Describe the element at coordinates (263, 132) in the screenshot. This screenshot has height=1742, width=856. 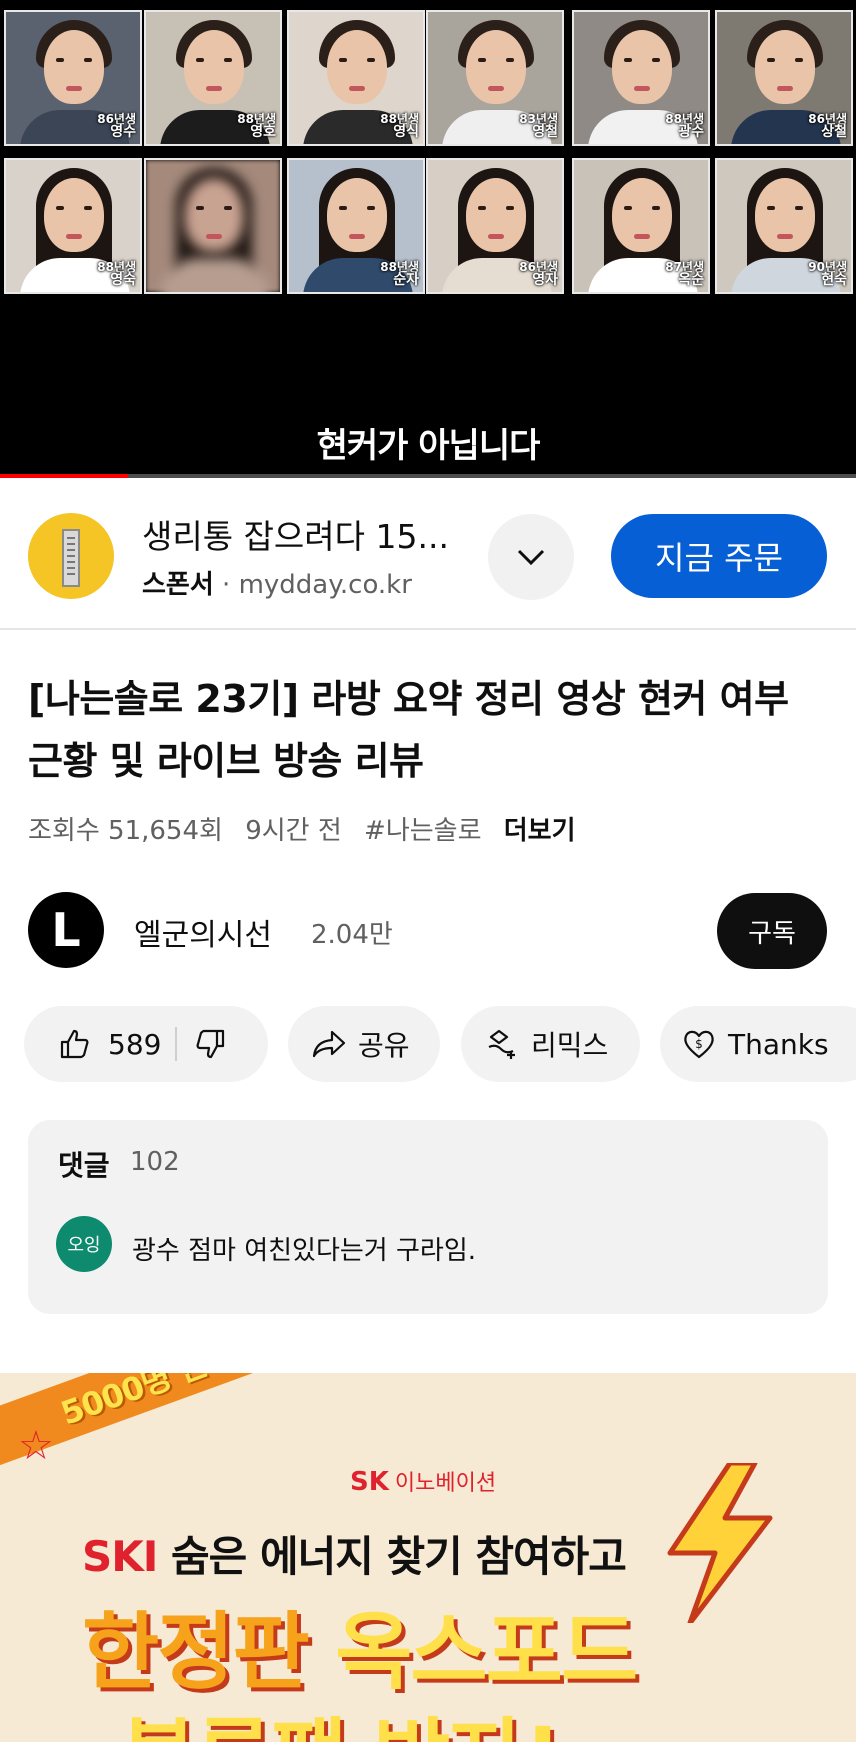
I see `cast-name: 영호` at that location.